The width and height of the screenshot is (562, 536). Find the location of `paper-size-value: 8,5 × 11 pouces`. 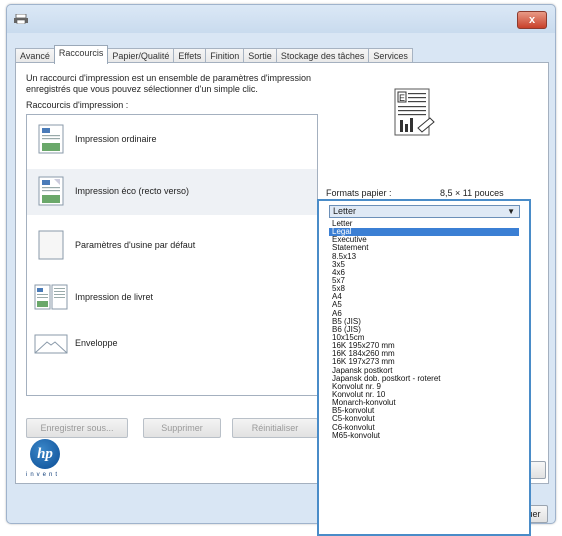

paper-size-value: 8,5 × 11 pouces is located at coordinates (472, 193).